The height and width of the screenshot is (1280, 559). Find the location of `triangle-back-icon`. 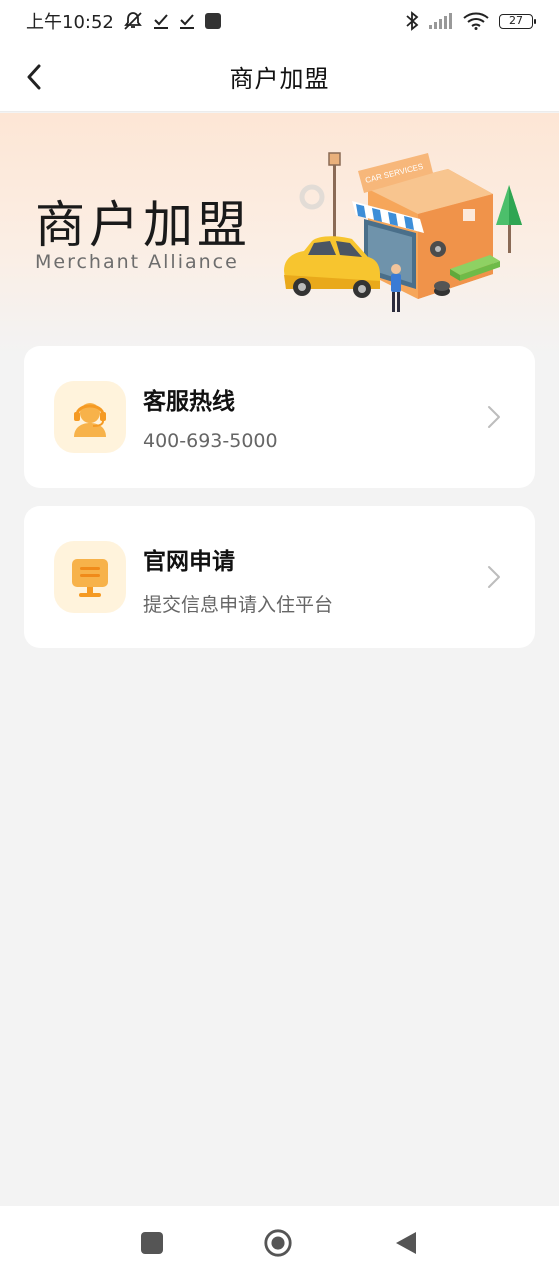

triangle-back-icon is located at coordinates (406, 1243).